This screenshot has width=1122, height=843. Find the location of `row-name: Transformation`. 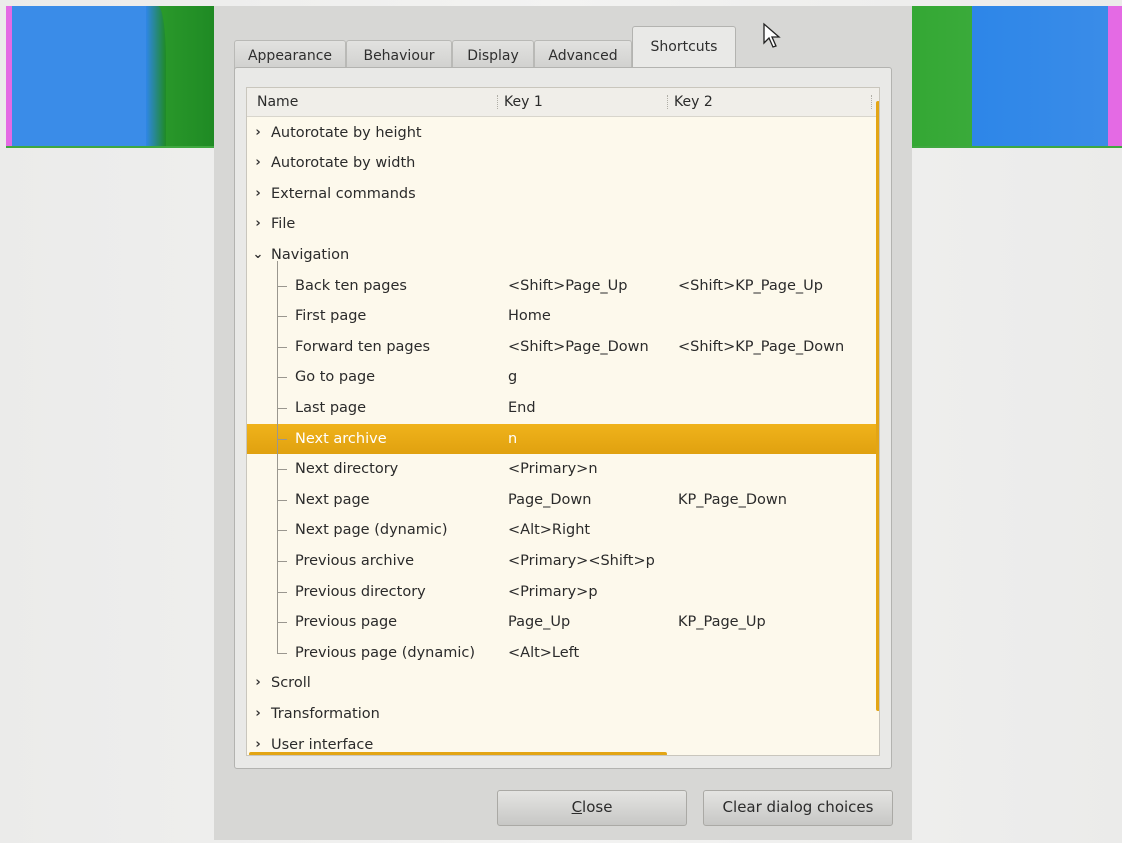

row-name: Transformation is located at coordinates (325, 713).